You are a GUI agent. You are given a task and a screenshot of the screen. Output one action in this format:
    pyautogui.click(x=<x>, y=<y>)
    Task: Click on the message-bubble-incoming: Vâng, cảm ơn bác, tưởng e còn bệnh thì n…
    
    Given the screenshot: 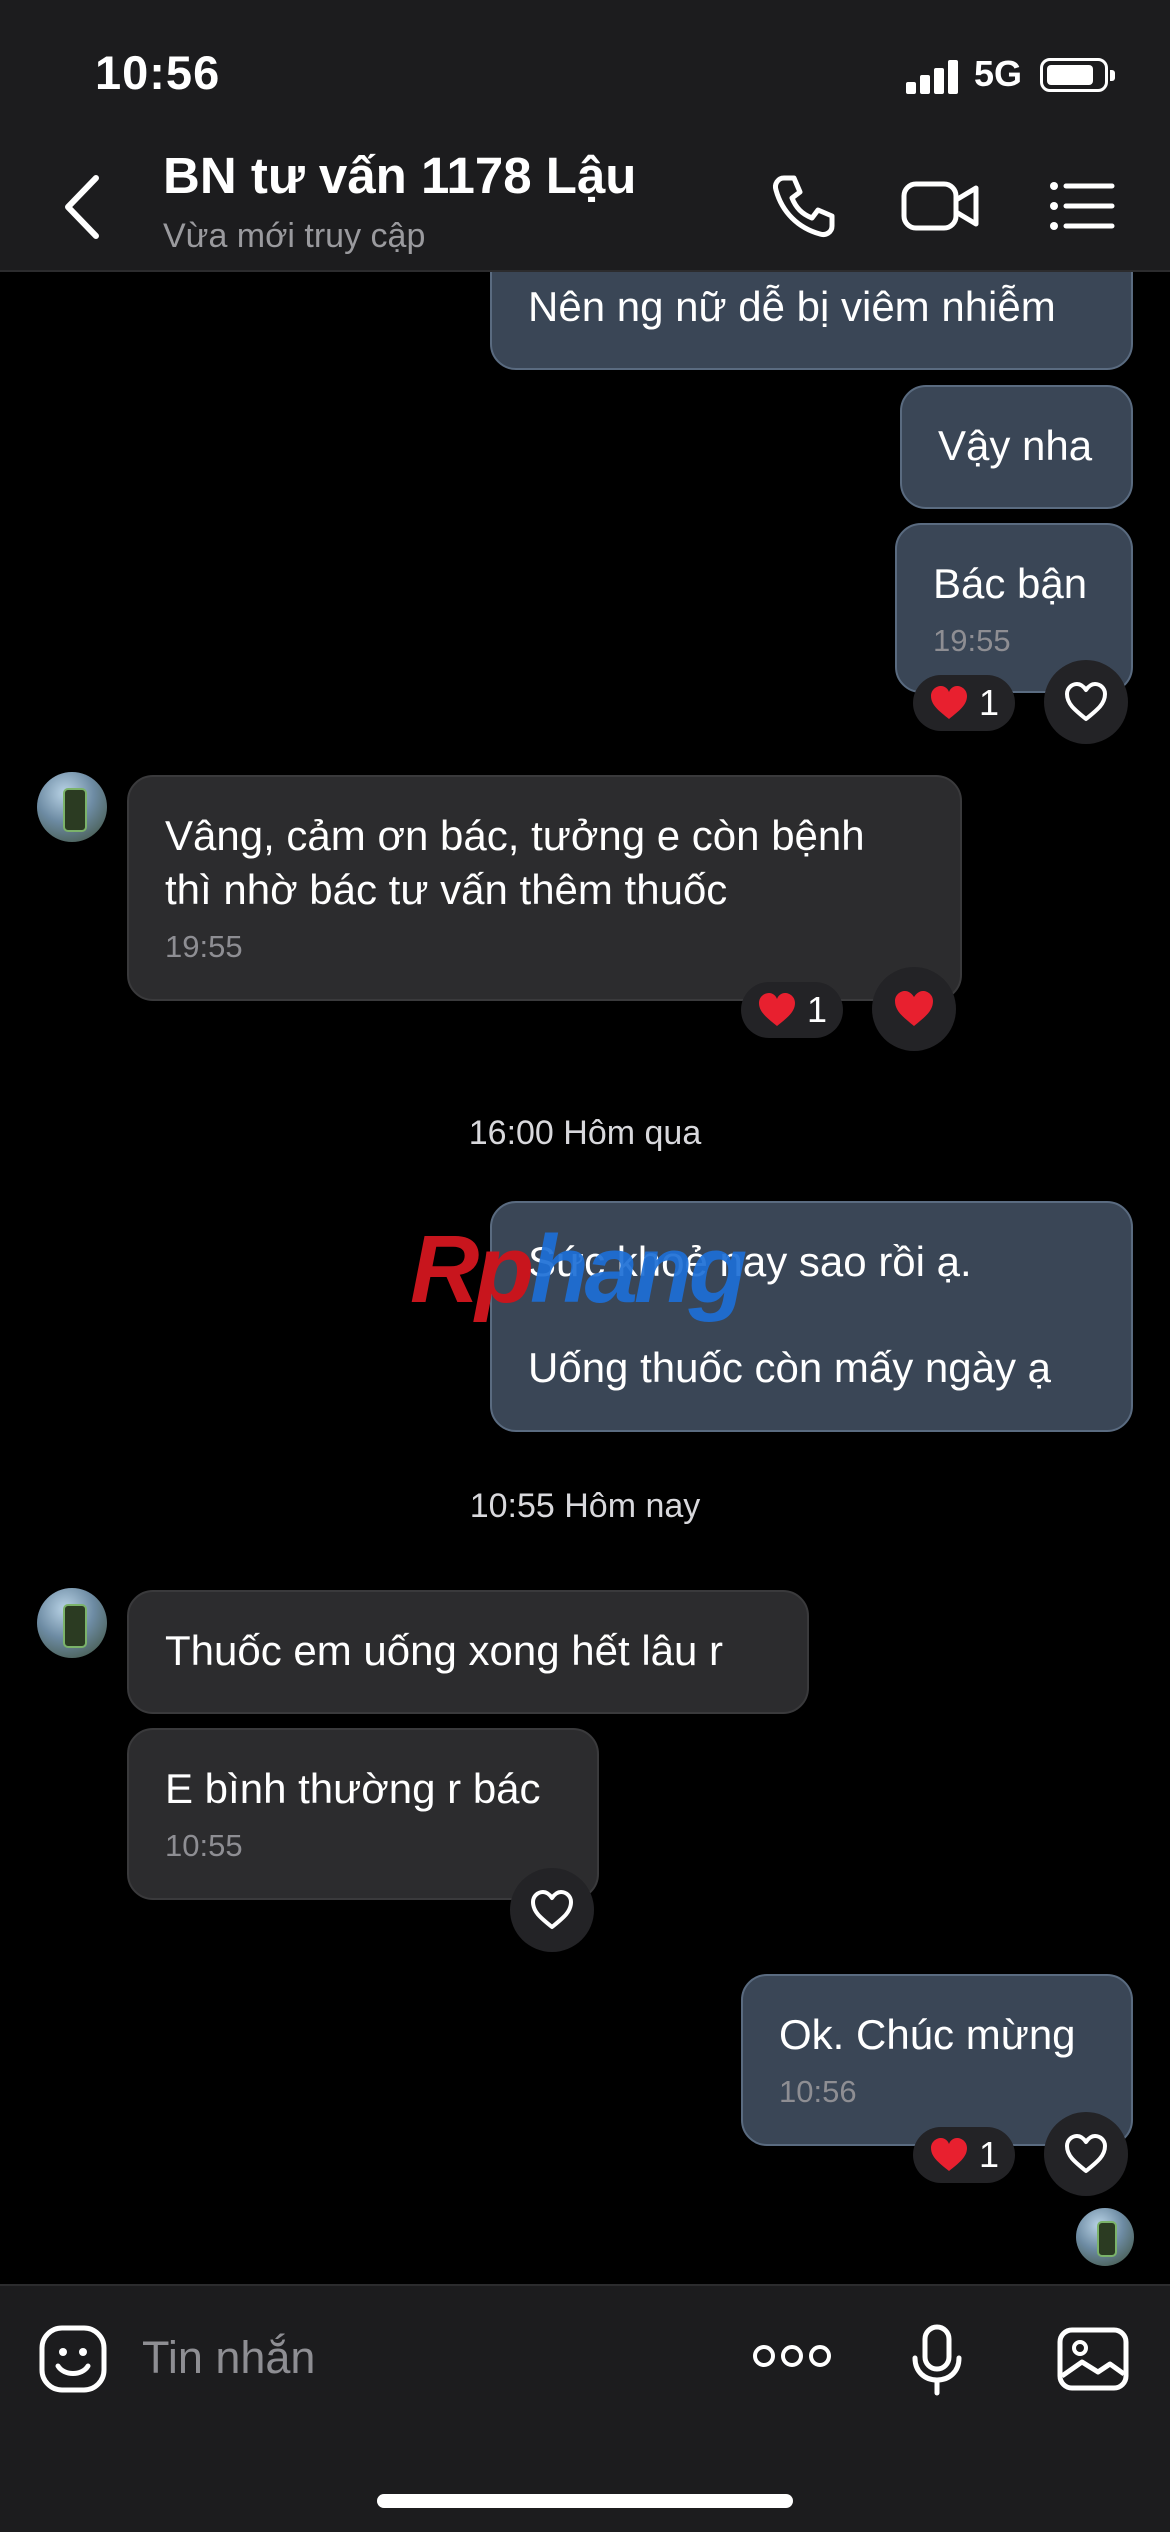 What is the action you would take?
    pyautogui.click(x=544, y=888)
    